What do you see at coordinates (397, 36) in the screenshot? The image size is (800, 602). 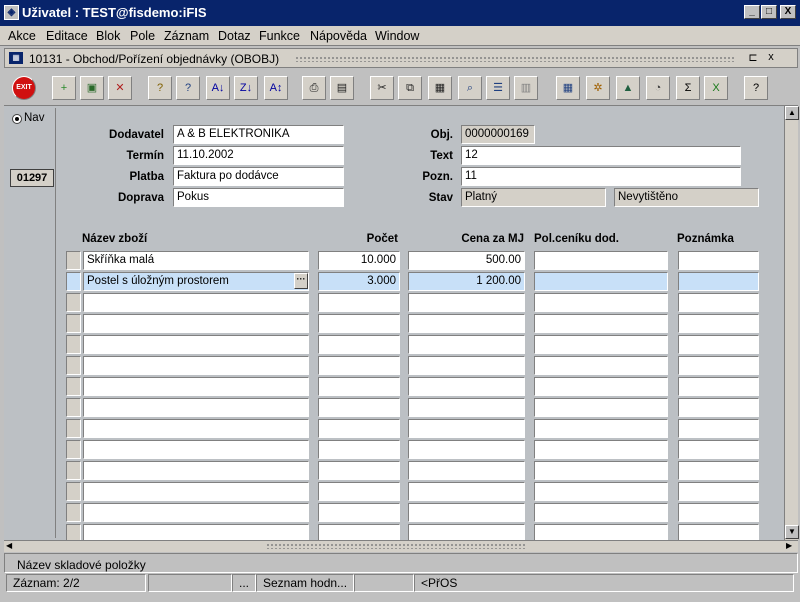 I see `menu-window: Window` at bounding box center [397, 36].